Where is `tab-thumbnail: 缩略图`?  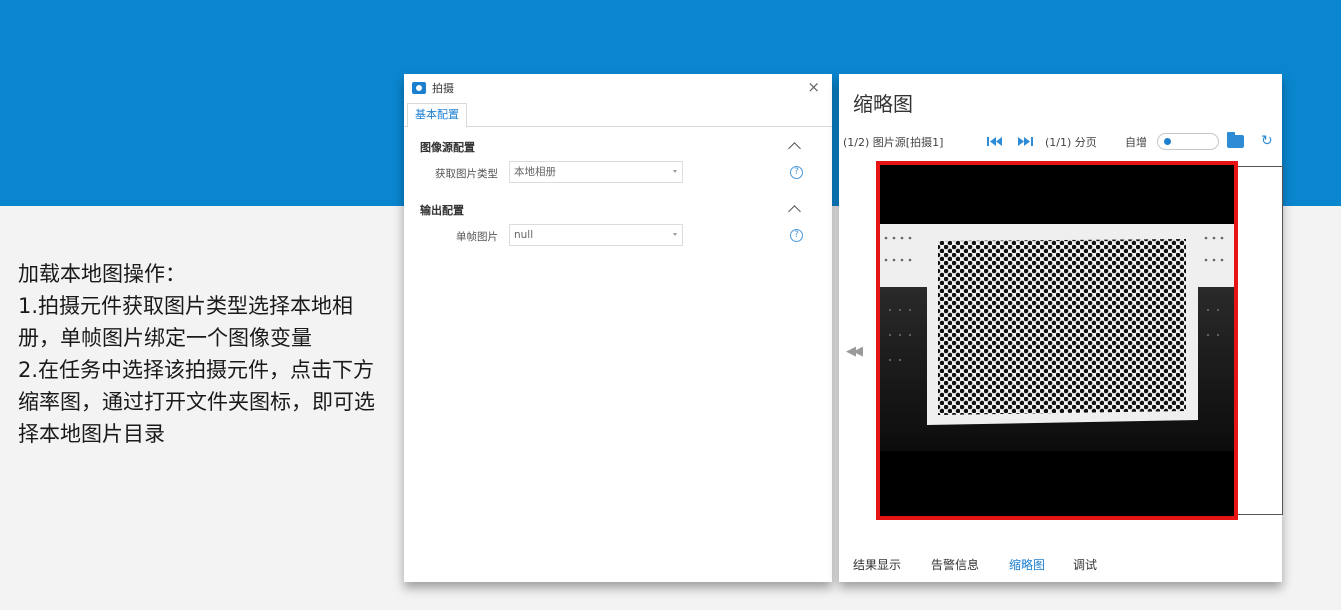
tab-thumbnail: 缩略图 is located at coordinates (1027, 564).